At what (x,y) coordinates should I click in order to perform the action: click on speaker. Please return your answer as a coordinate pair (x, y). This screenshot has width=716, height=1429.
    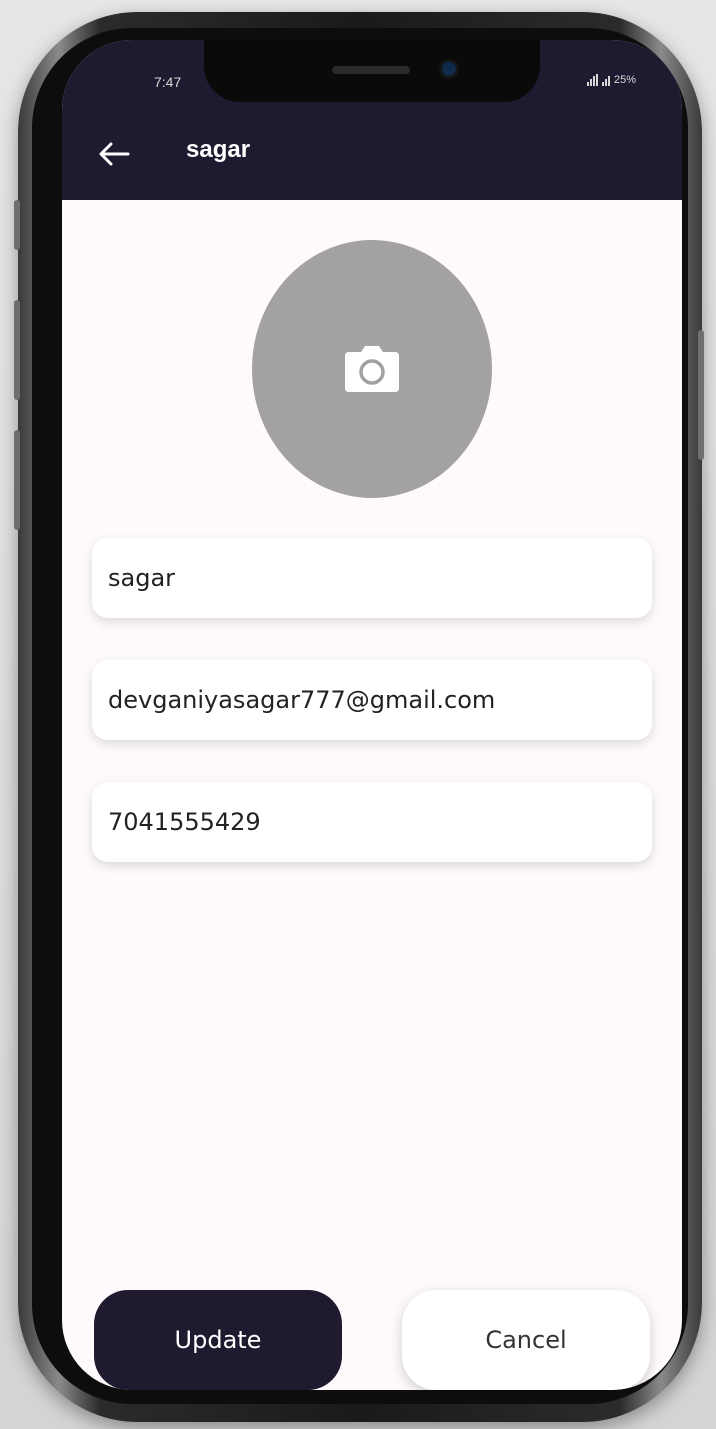
    Looking at the image, I should click on (371, 70).